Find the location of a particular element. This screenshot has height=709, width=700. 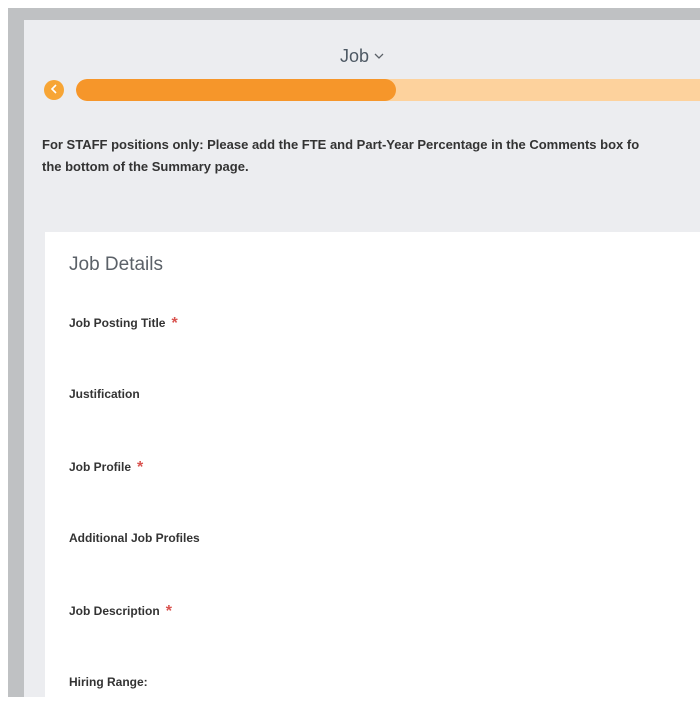

instruction-line-2: the bottom of the Summary page. is located at coordinates (145, 166).